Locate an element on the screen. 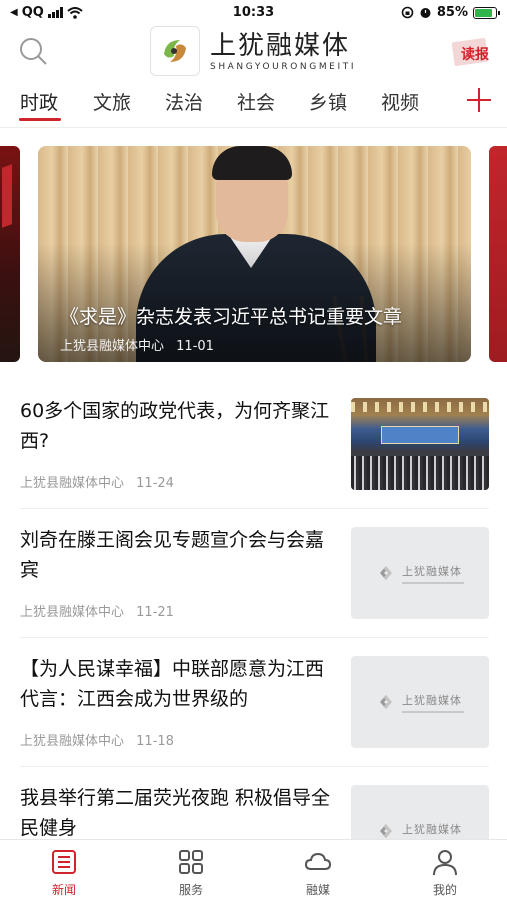  news-date: 11-24 is located at coordinates (155, 483).